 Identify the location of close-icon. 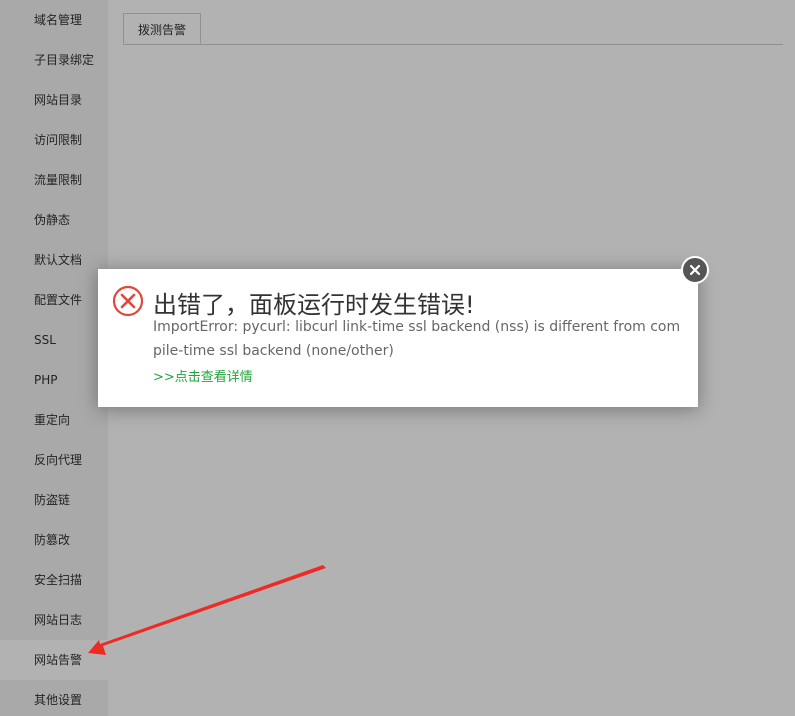
(695, 270).